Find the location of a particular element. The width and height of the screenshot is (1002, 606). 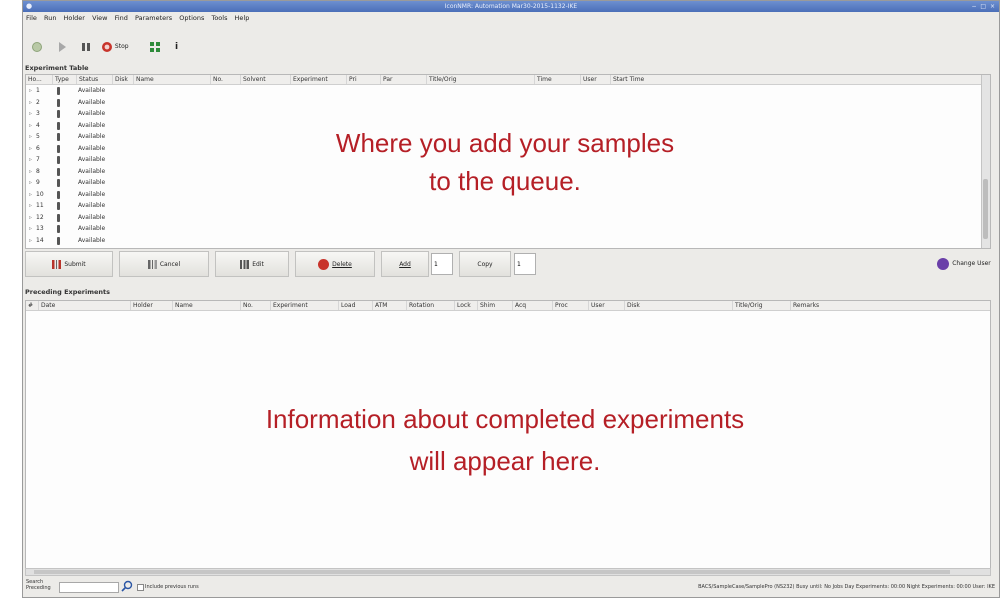

col-holder: Holder is located at coordinates (141, 305).